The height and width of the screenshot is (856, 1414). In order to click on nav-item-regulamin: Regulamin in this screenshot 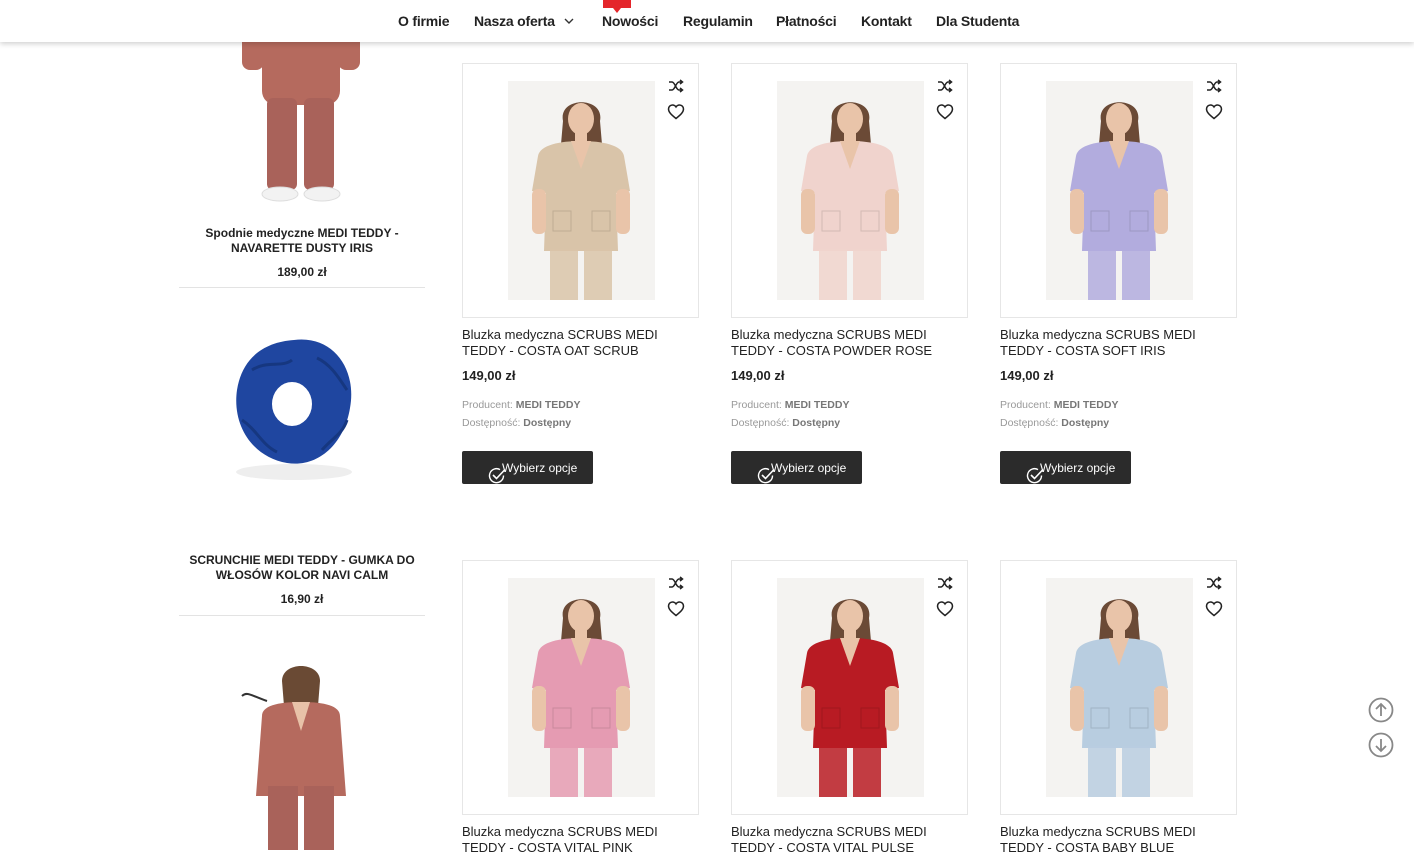, I will do `click(718, 21)`.